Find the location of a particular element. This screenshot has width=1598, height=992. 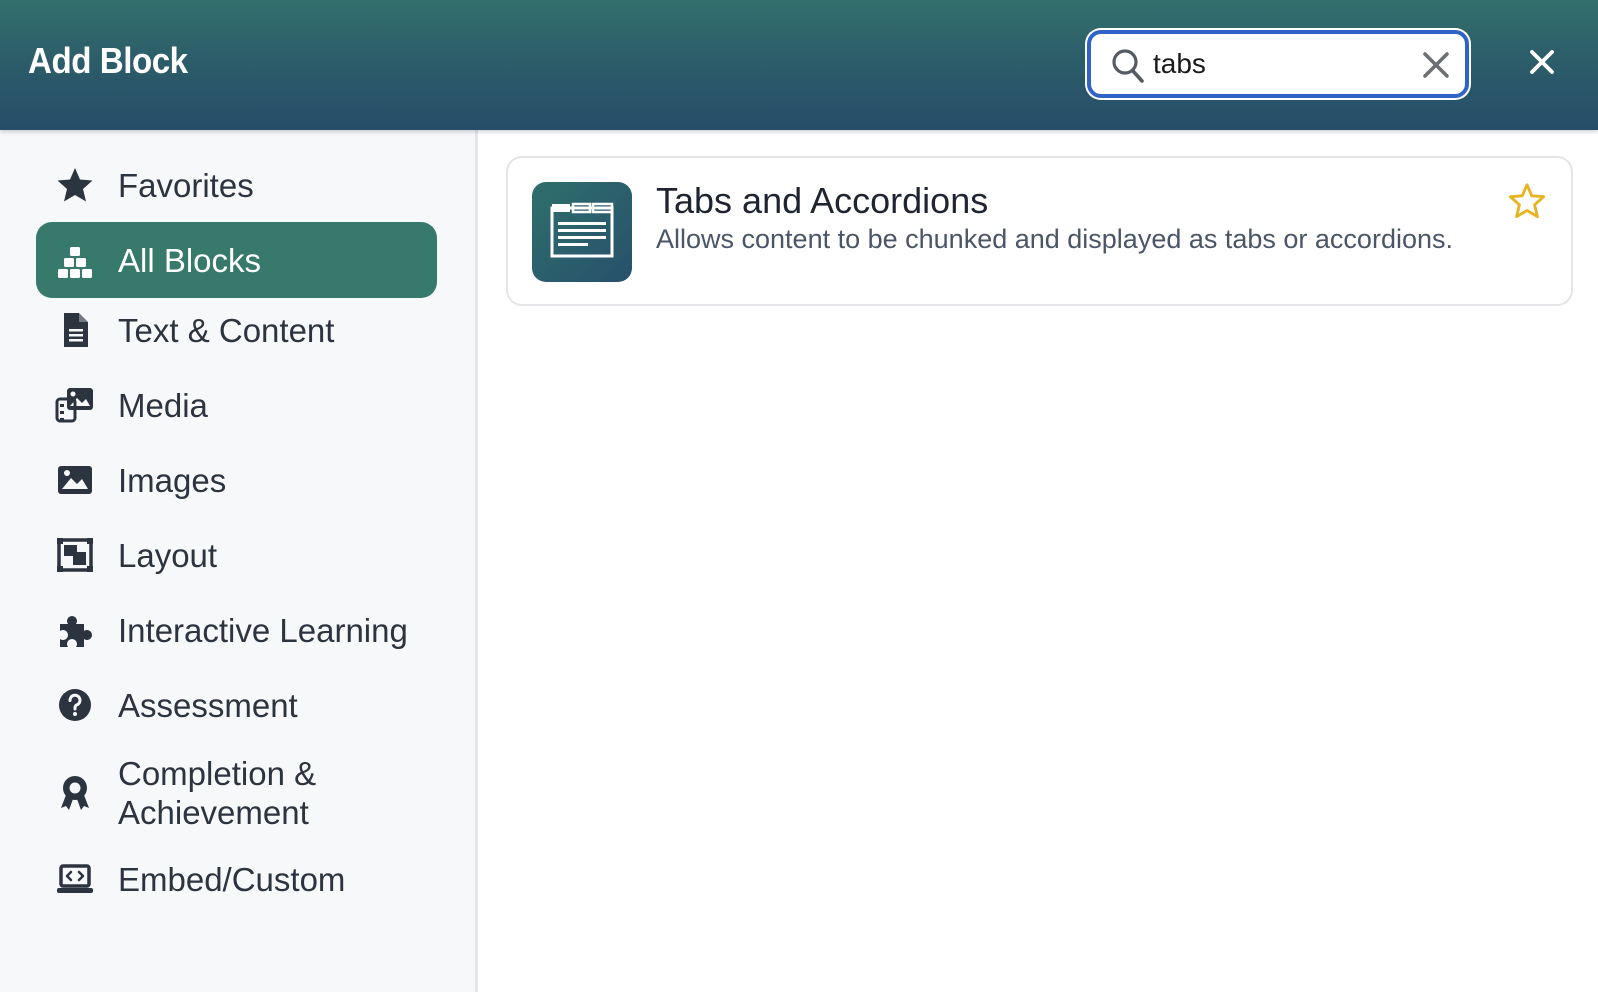

sidebar-item-label: All Blocks is located at coordinates (190, 260).